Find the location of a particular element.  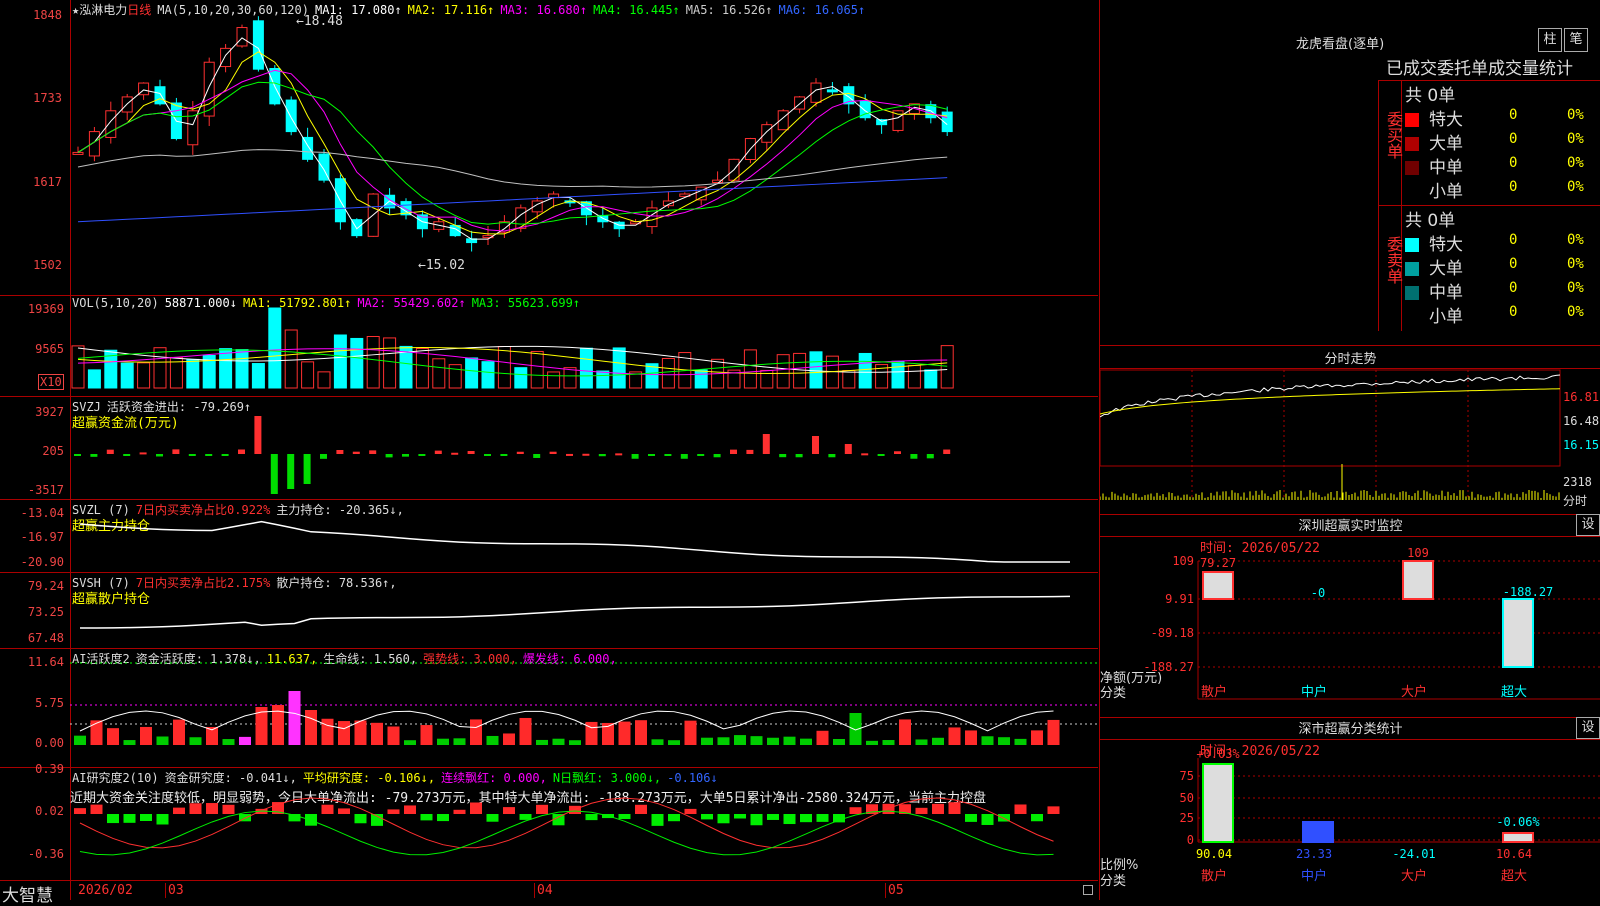

sell-row-1: 大单 is located at coordinates (1434, 266).